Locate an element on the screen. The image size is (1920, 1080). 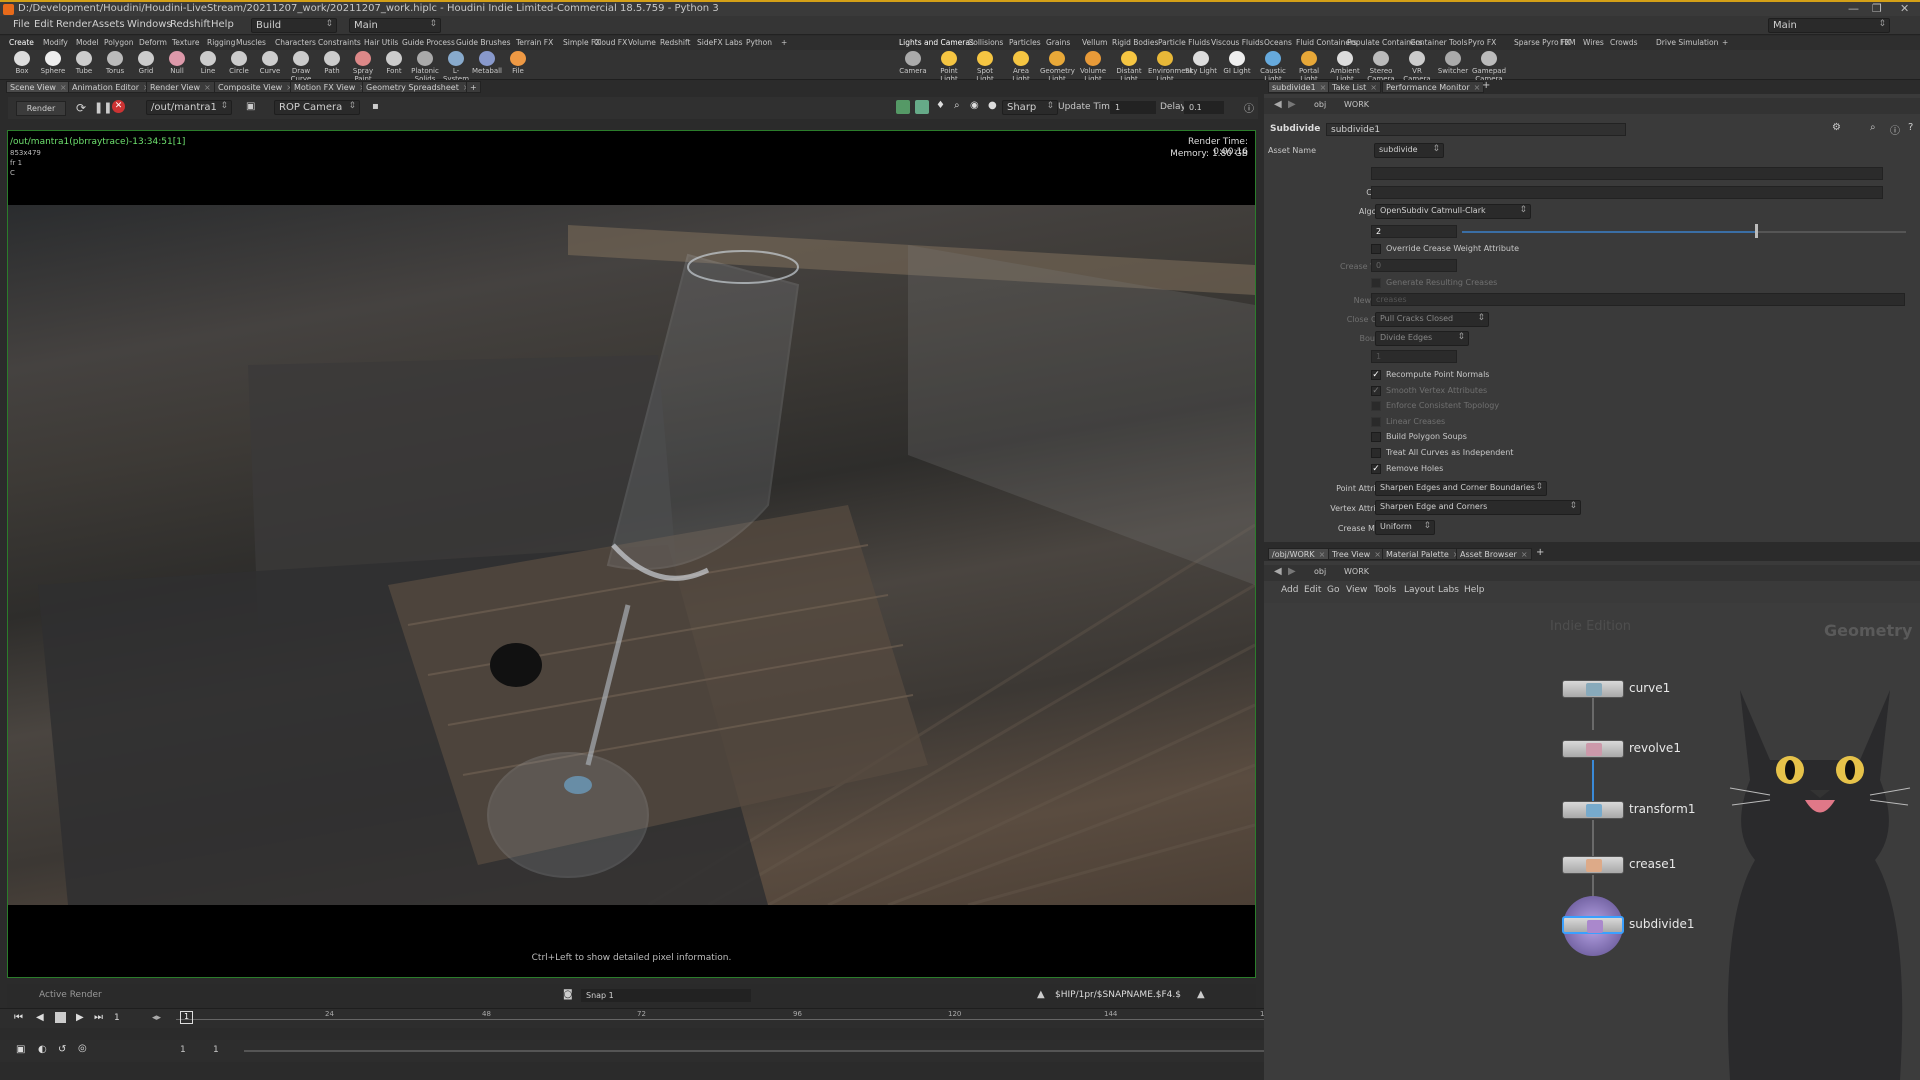
group-field is located at coordinates (1627, 173).